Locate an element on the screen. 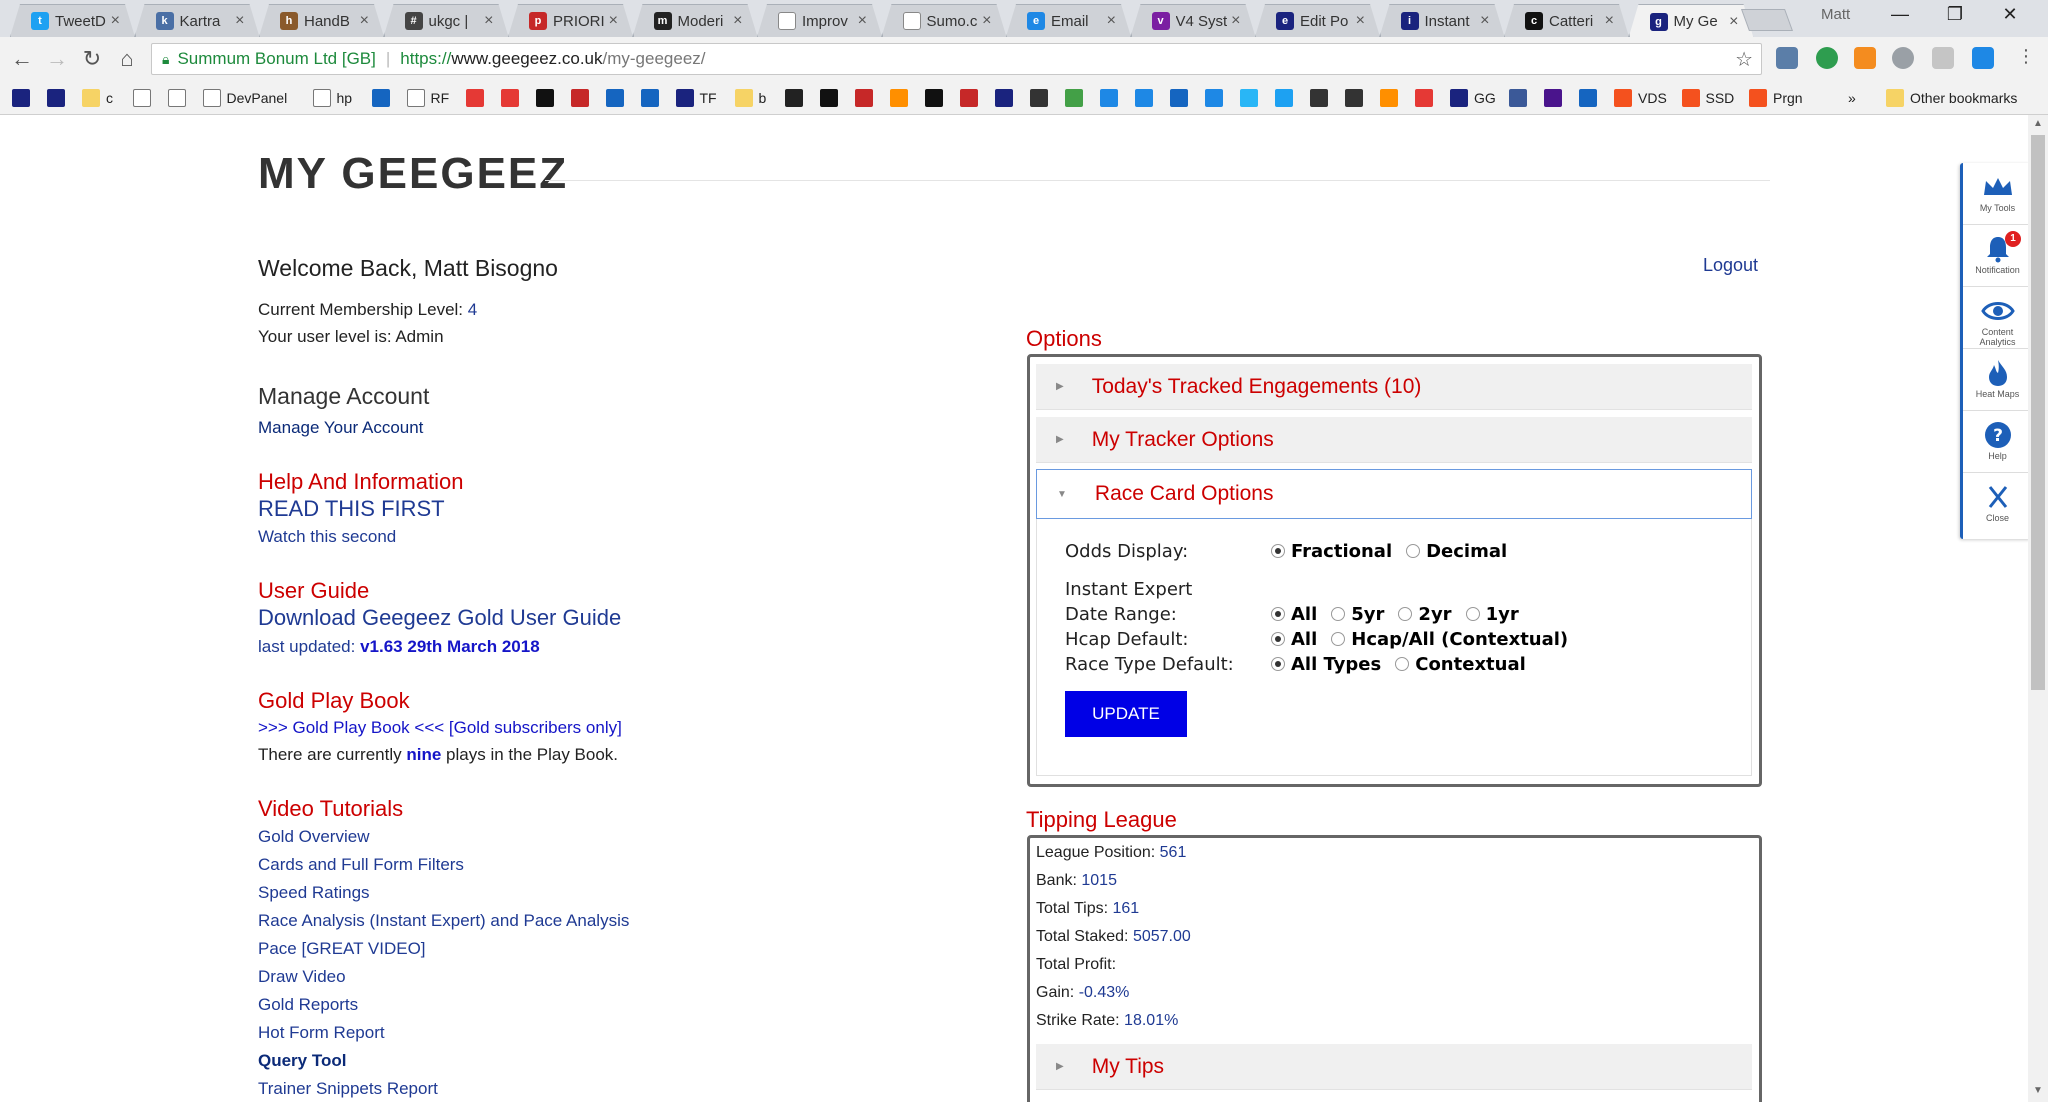 The height and width of the screenshot is (1102, 2048). bookmarks-overflow: » is located at coordinates (1852, 98).